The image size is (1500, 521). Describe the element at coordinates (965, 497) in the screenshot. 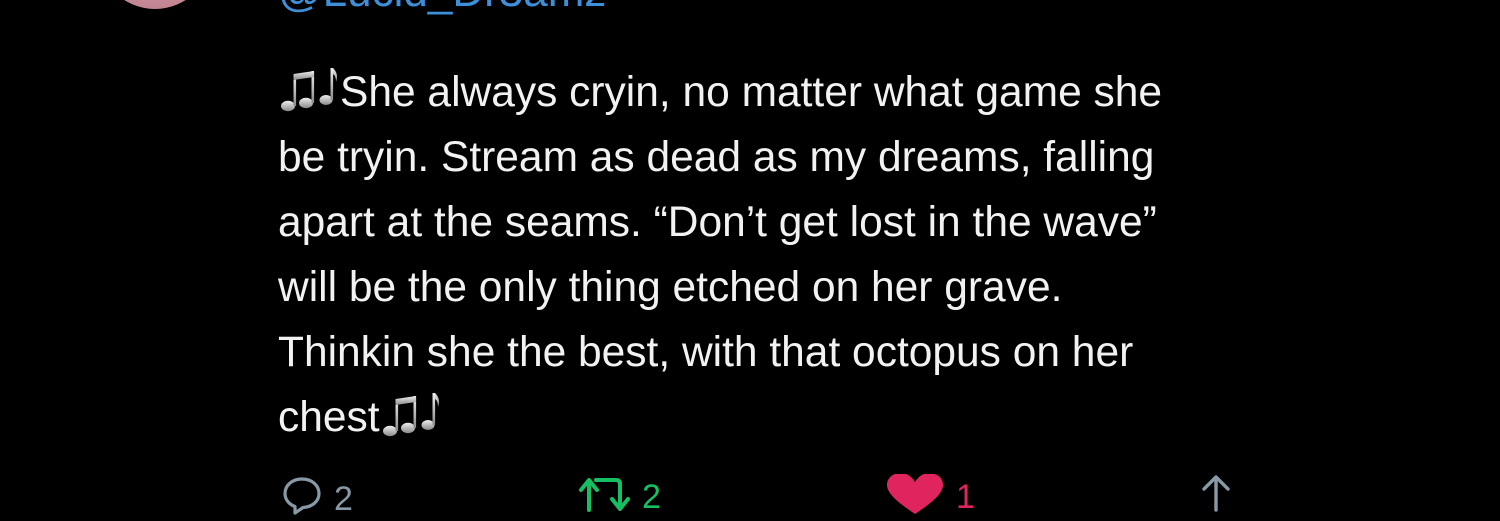

I see `like-count: 1` at that location.